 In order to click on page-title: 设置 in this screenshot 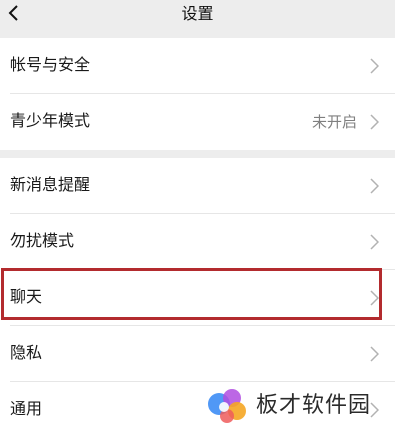, I will do `click(197, 13)`.